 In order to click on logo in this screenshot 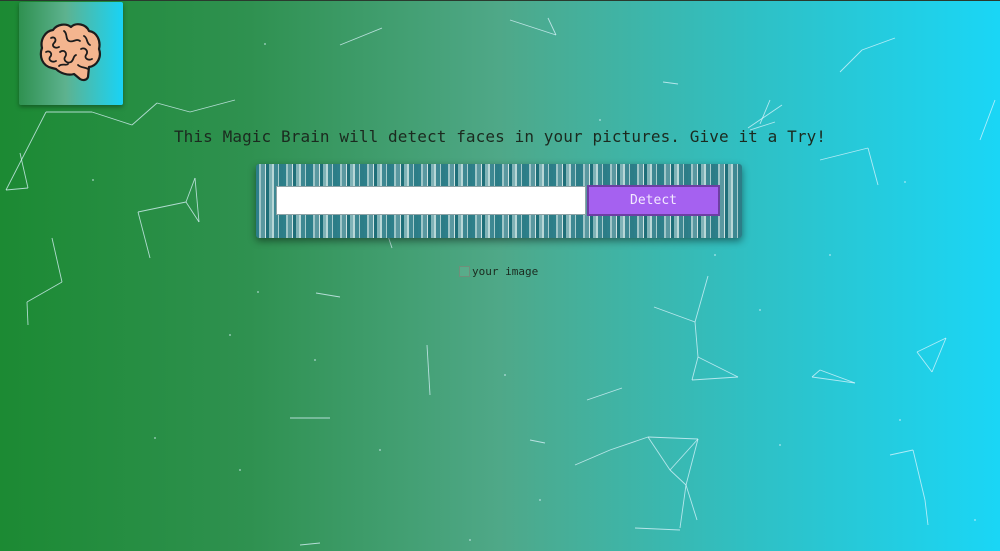, I will do `click(71, 53)`.